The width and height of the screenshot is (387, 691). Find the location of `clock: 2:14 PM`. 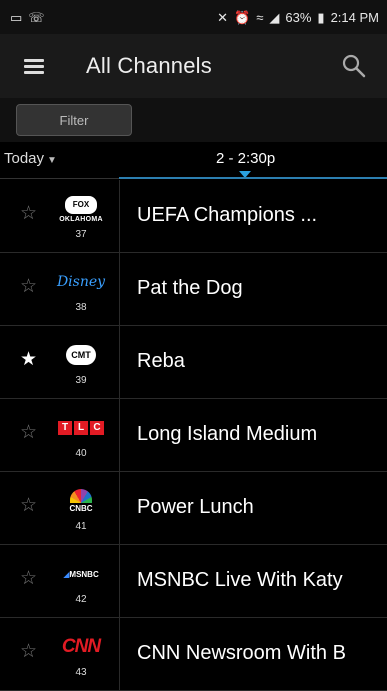

clock: 2:14 PM is located at coordinates (354, 17).